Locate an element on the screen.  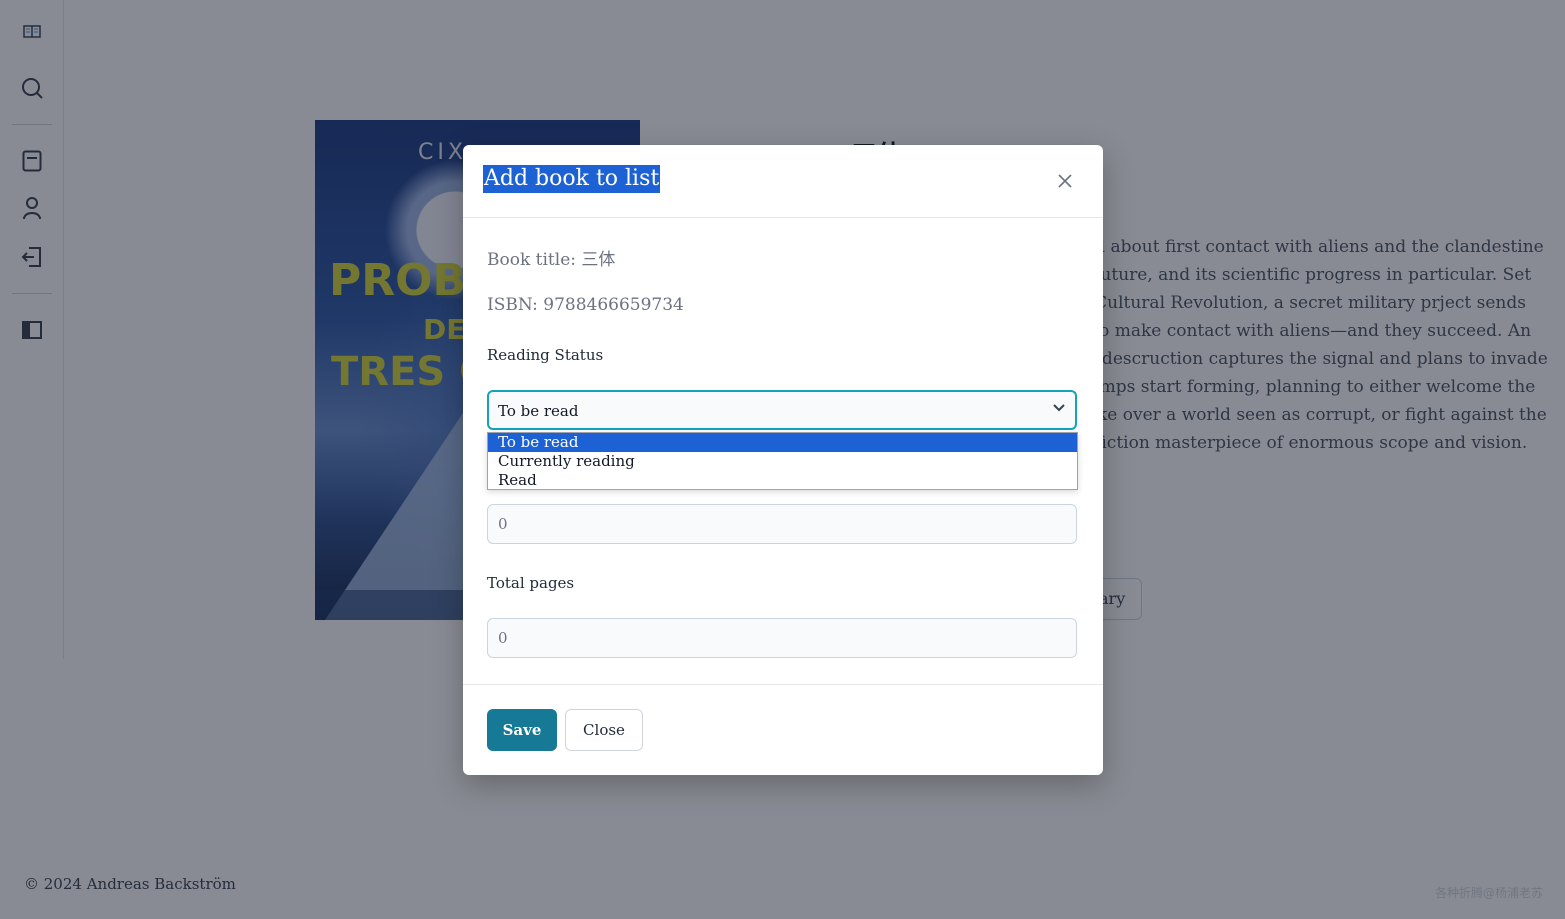
option-to-be-read: To be read is located at coordinates (782, 442).